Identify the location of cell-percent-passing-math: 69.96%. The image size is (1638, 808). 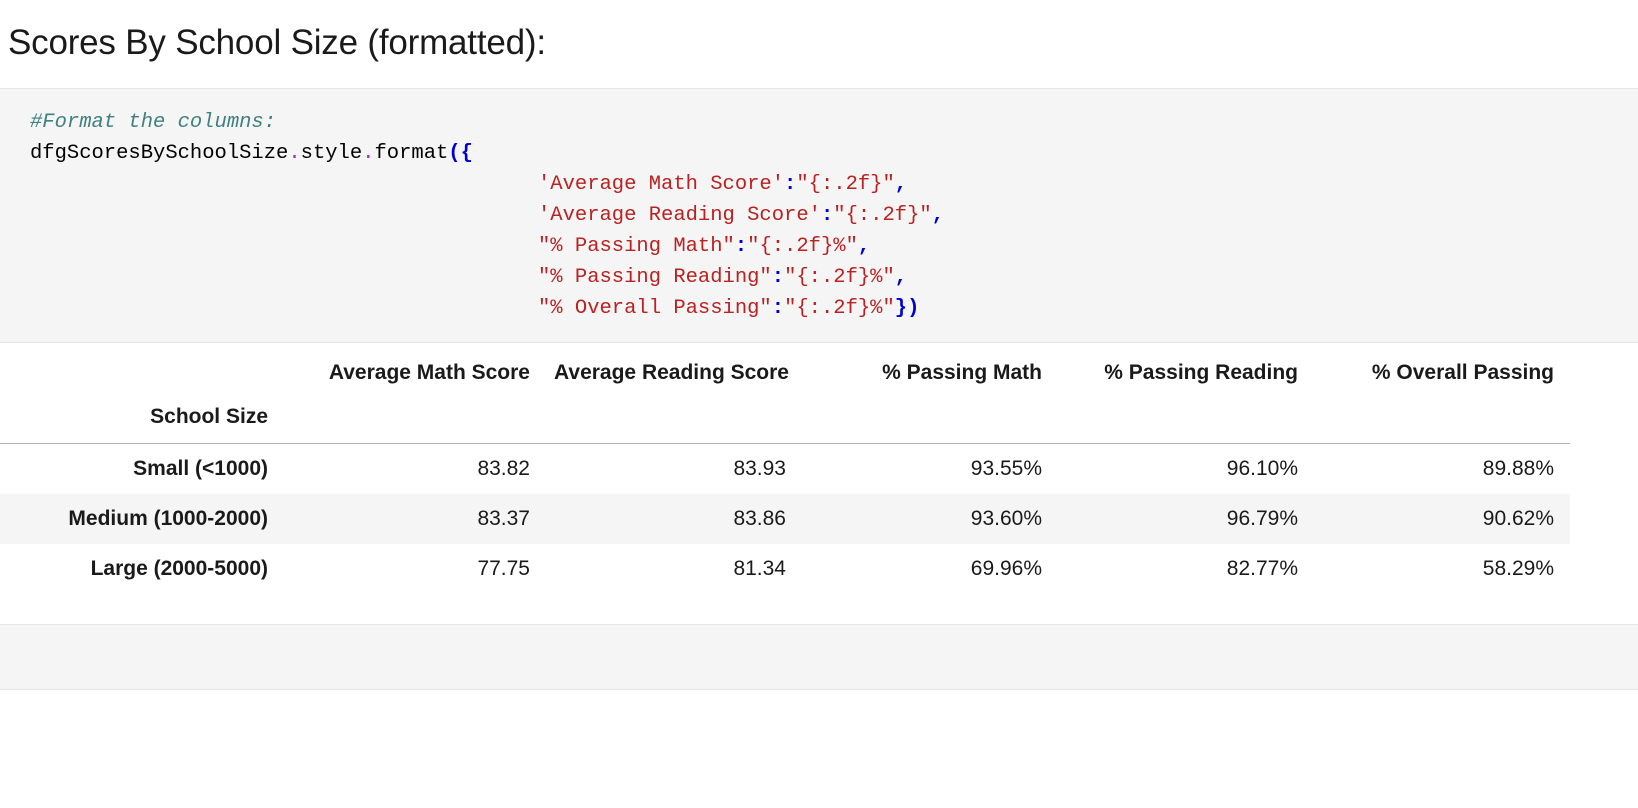
(1006, 568).